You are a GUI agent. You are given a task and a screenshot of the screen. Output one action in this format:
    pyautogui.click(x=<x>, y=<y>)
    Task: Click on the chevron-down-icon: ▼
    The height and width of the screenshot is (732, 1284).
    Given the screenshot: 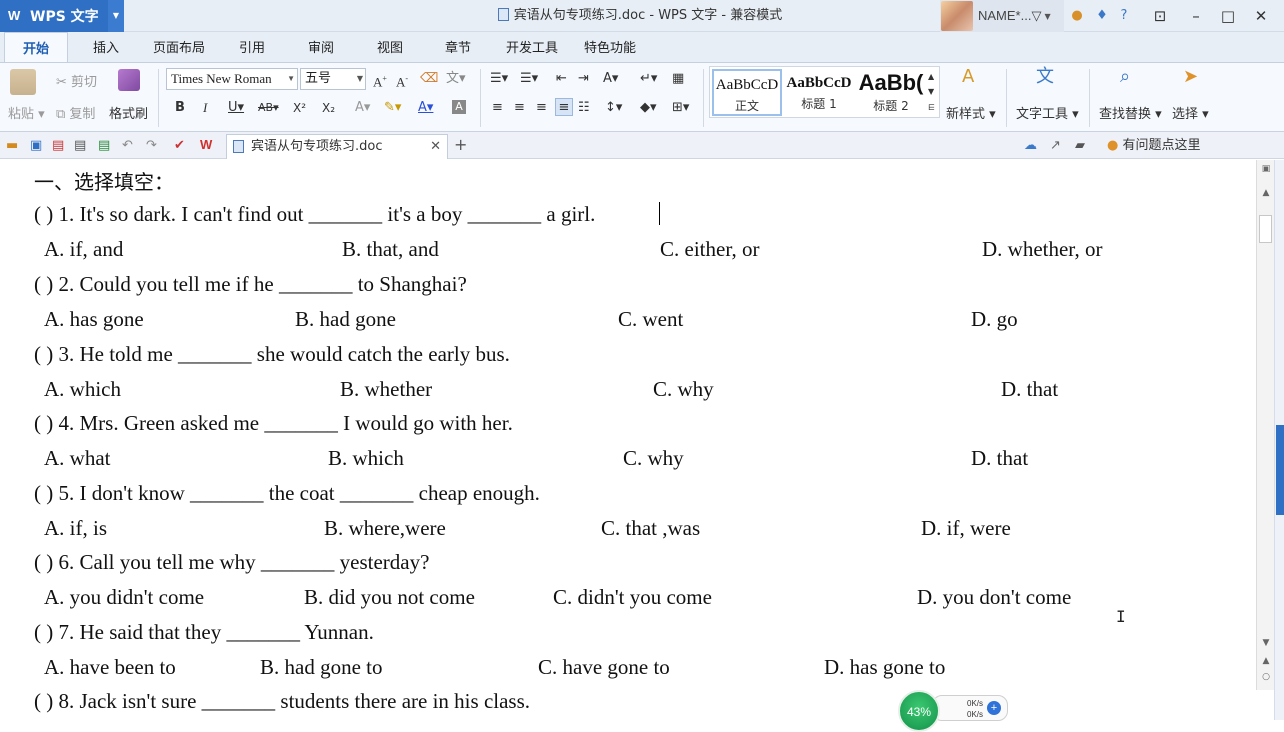 What is the action you would take?
    pyautogui.click(x=1047, y=16)
    